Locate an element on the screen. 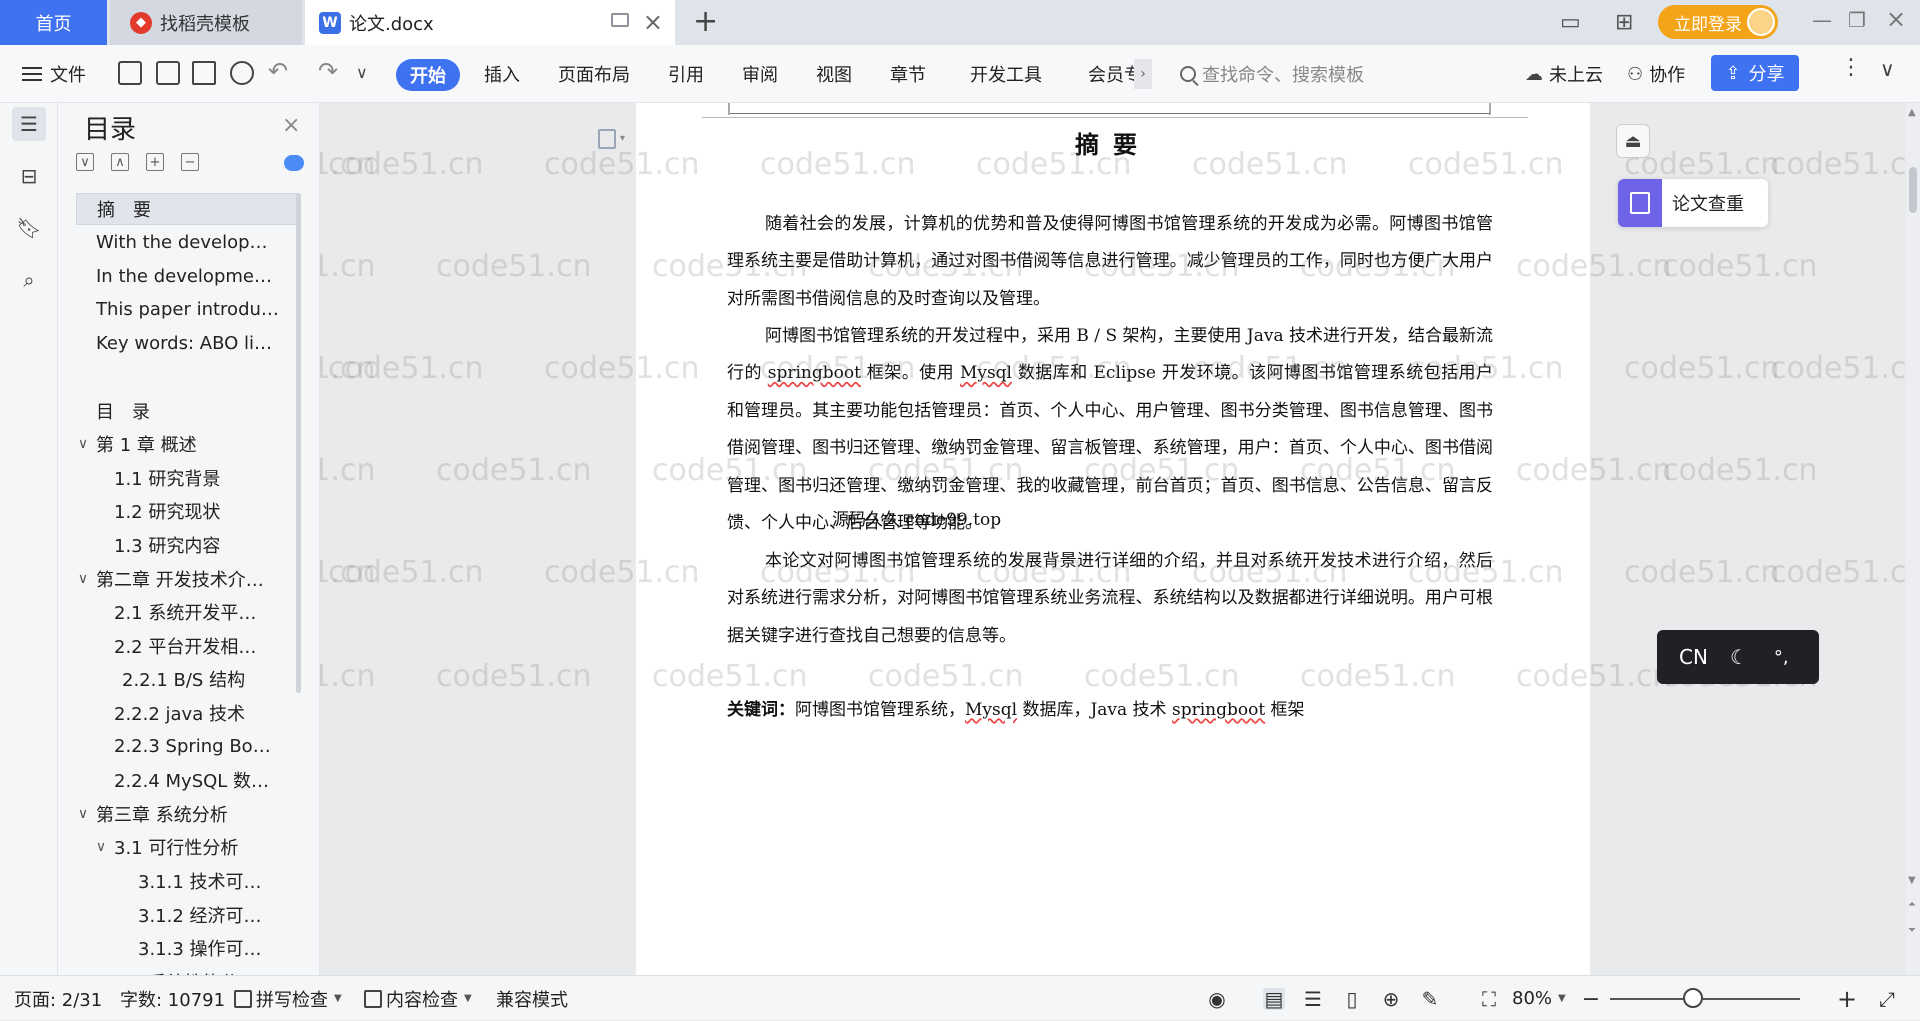 The height and width of the screenshot is (1021, 1920). zoom-in-icon: + is located at coordinates (1847, 999).